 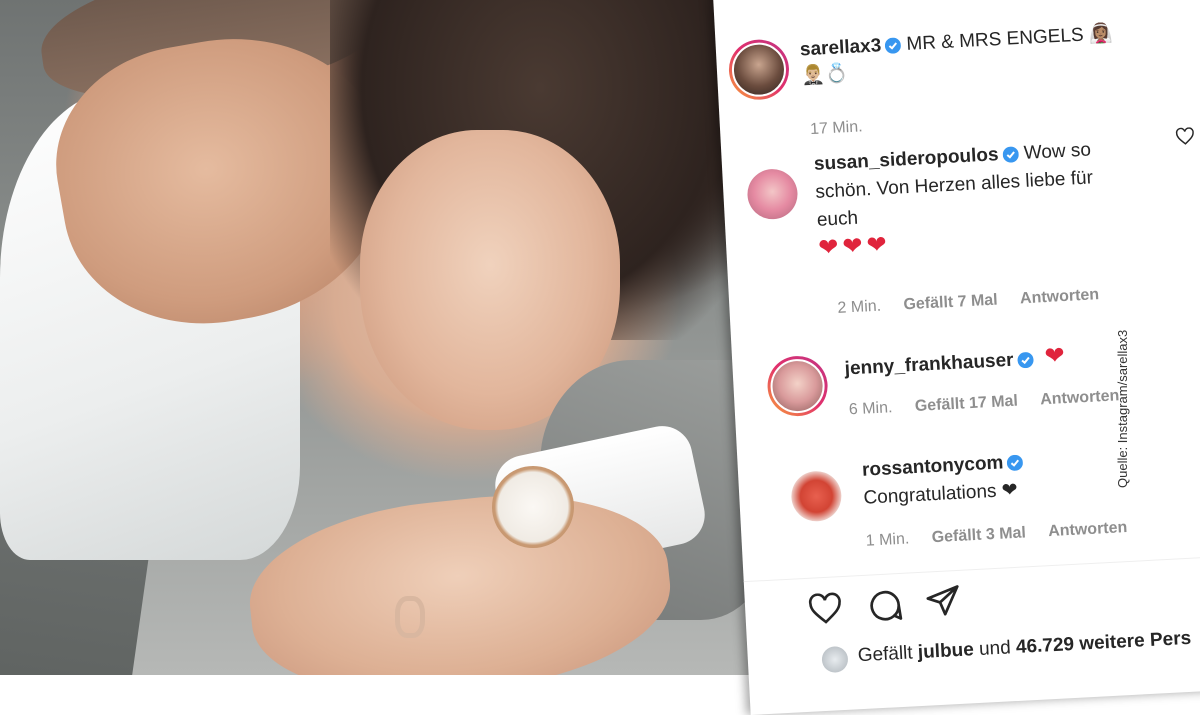 I want to click on comment-1-username: susan_sideropoulos, so click(x=906, y=159).